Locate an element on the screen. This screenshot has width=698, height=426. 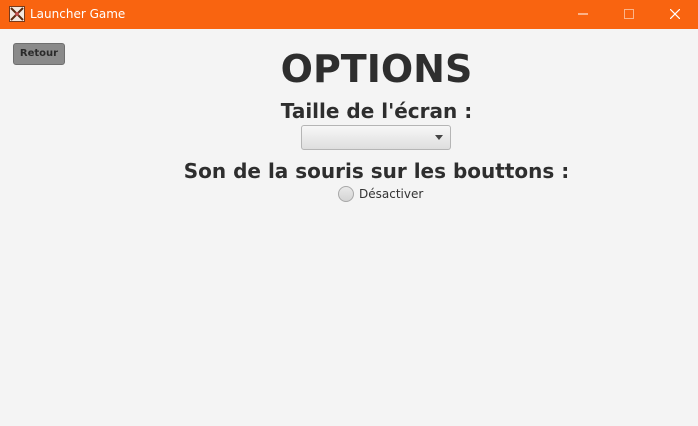
screen-size-select is located at coordinates (376, 137).